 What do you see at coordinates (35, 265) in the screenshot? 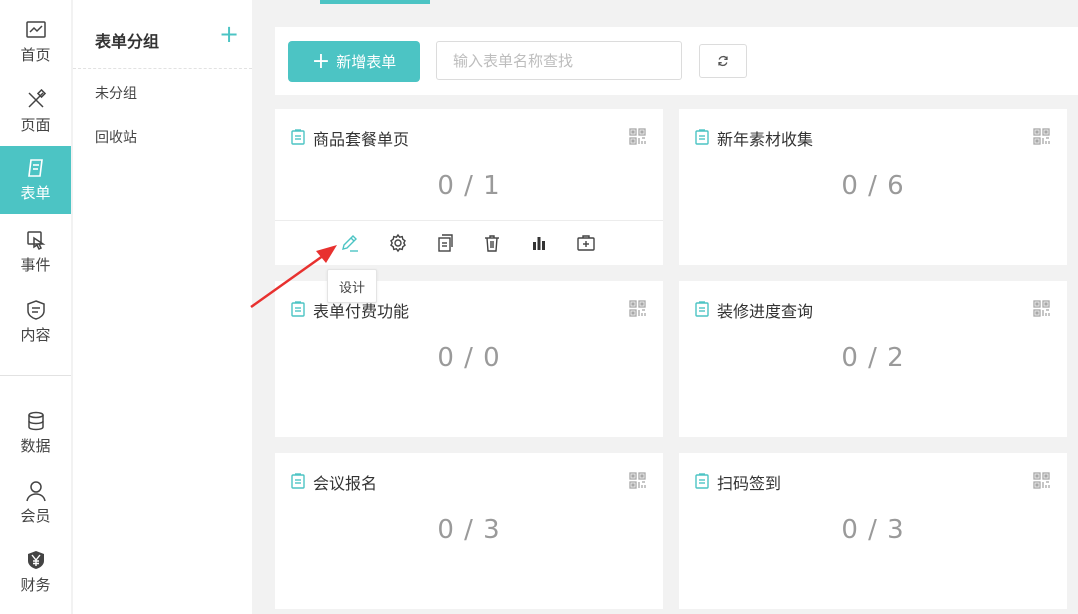
I see `nav-label: 事件` at bounding box center [35, 265].